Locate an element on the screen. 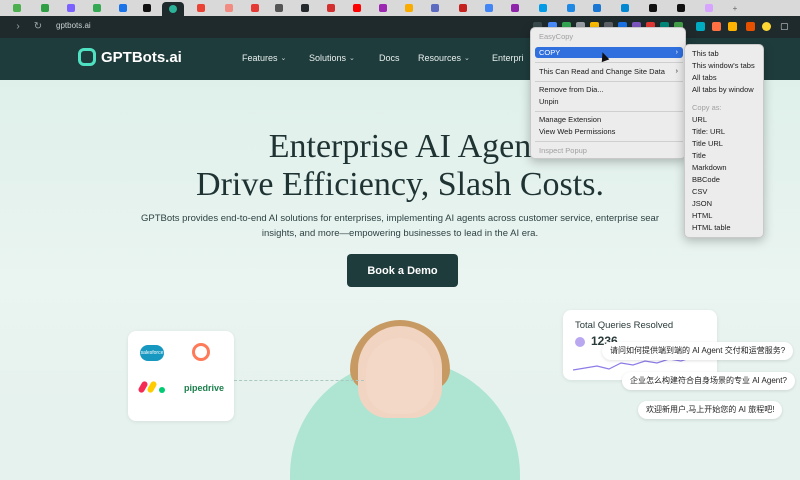  submenu-this-tab: This tab is located at coordinates (725, 53).